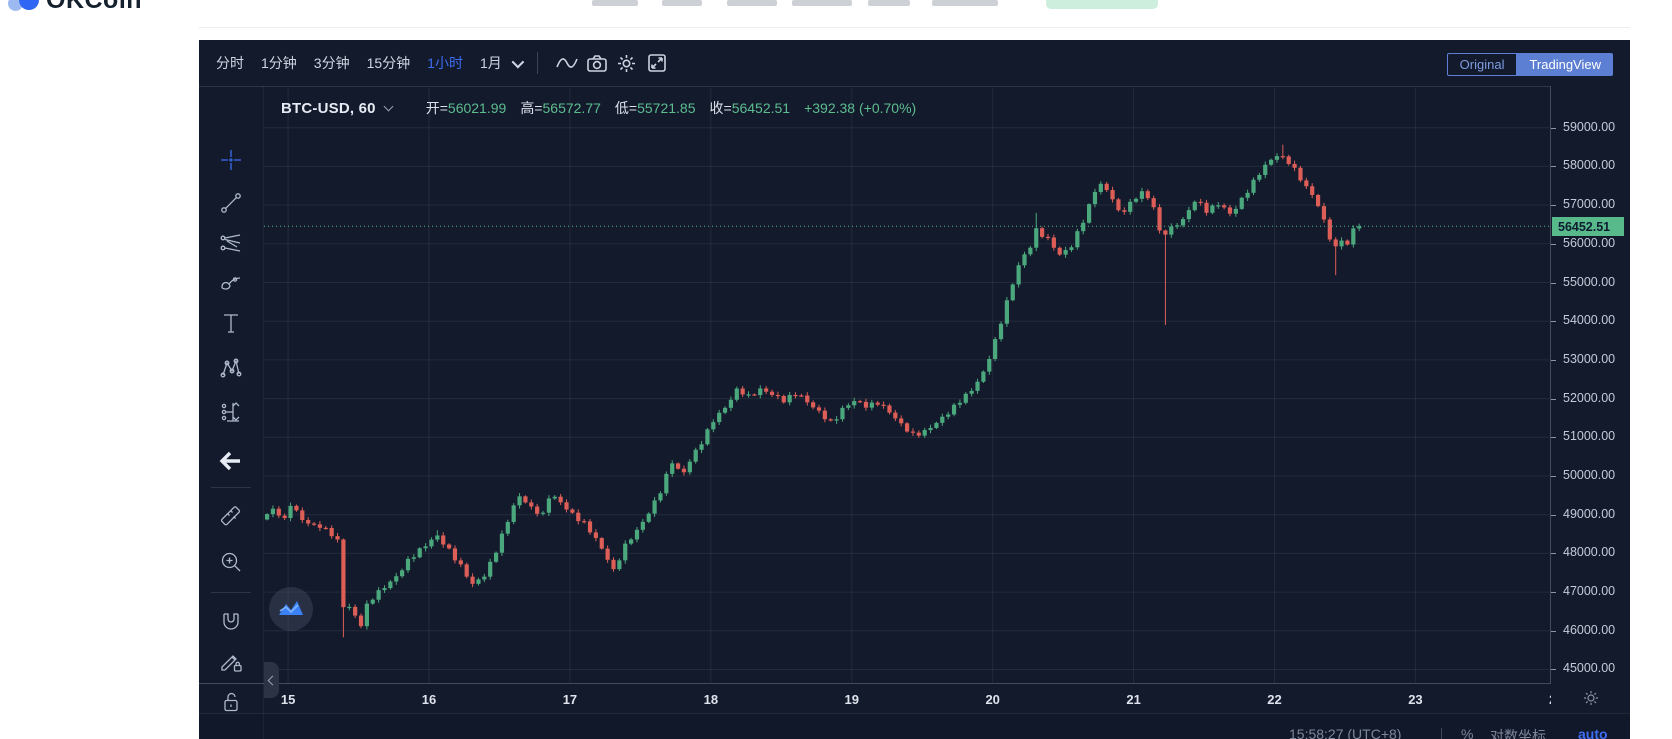  I want to click on clock-label: 15:58:27 (UTC+8), so click(1345, 732).